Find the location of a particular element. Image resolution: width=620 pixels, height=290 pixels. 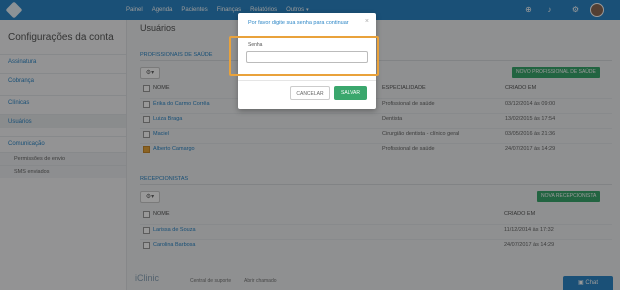

save-button: SALVAR is located at coordinates (350, 93).